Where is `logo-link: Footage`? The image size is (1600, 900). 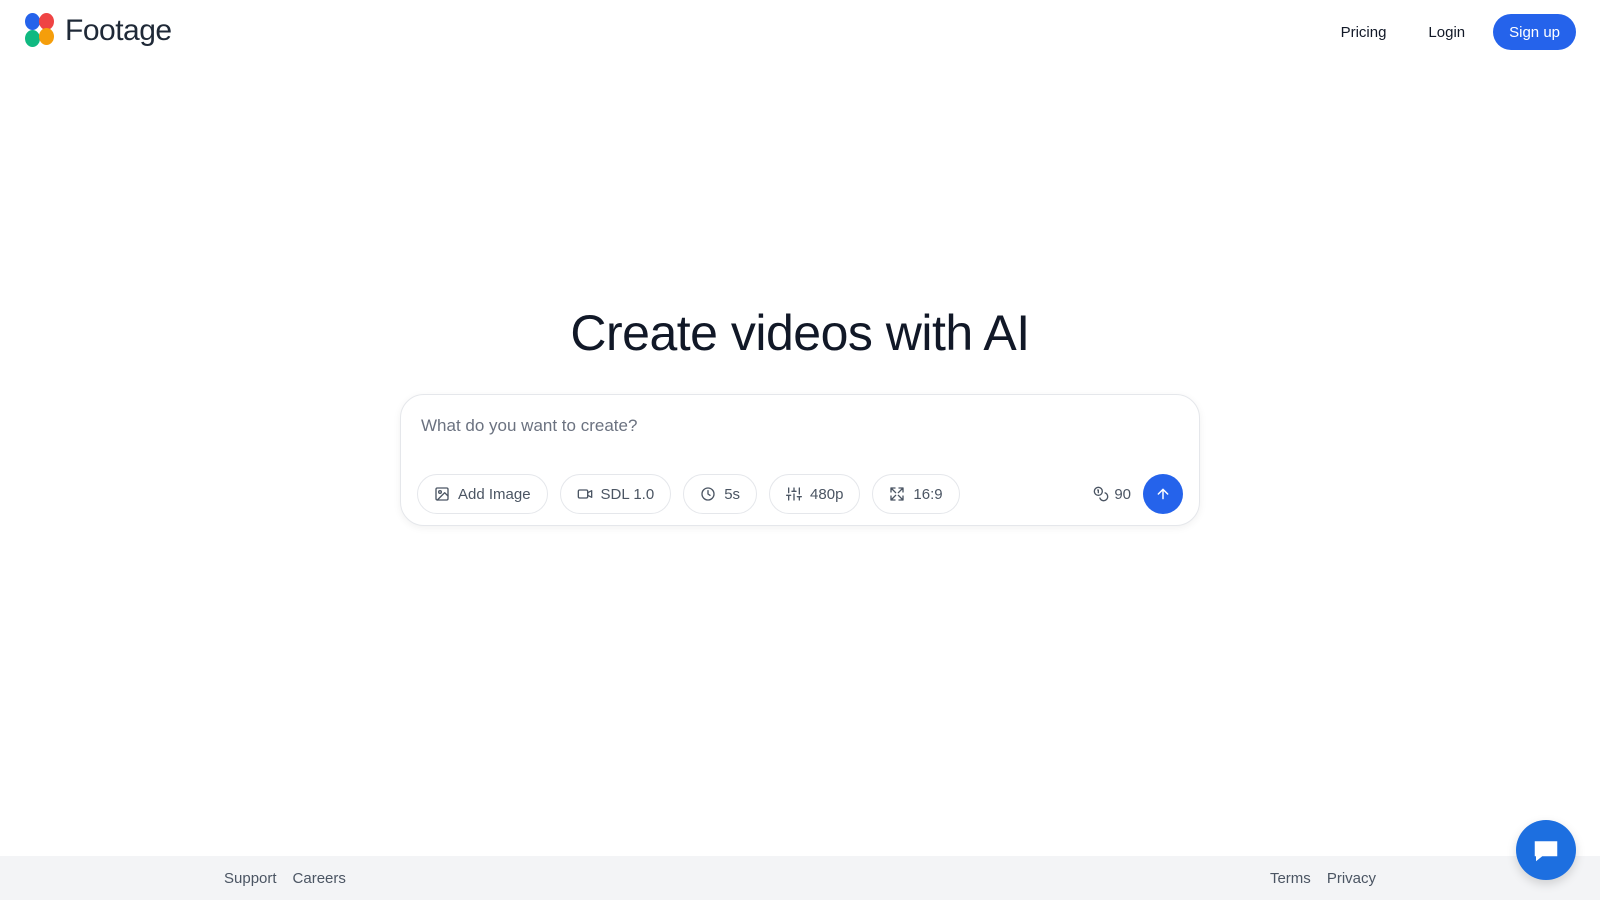
logo-link: Footage is located at coordinates (98, 31).